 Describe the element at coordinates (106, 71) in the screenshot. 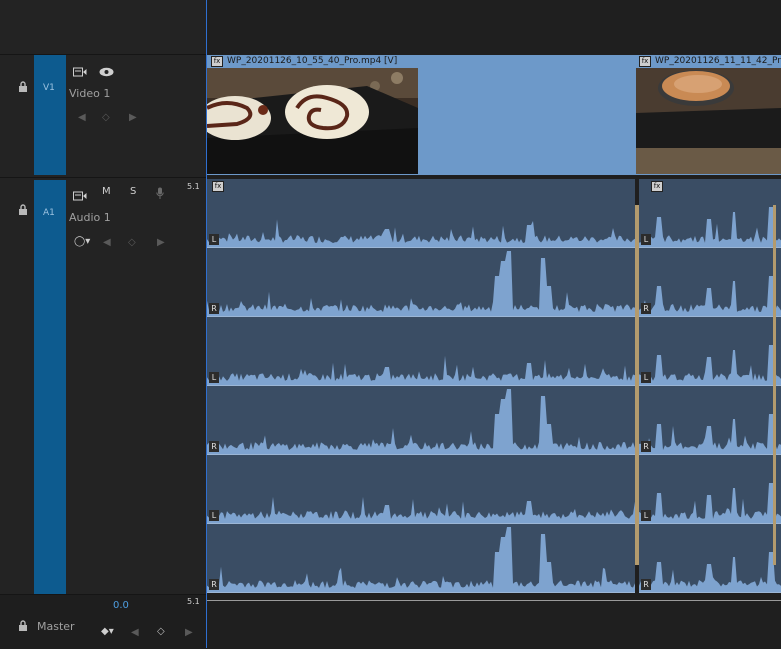

I see `eye-icon` at that location.